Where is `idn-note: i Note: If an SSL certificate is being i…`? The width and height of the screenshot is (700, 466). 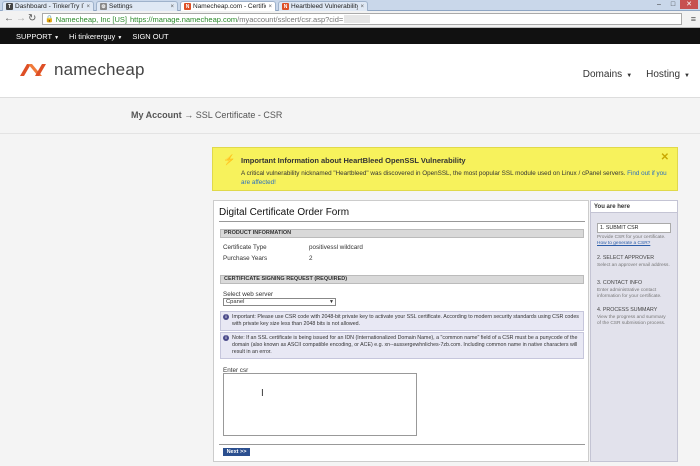 idn-note: i Note: If an SSL certificate is being i… is located at coordinates (402, 345).